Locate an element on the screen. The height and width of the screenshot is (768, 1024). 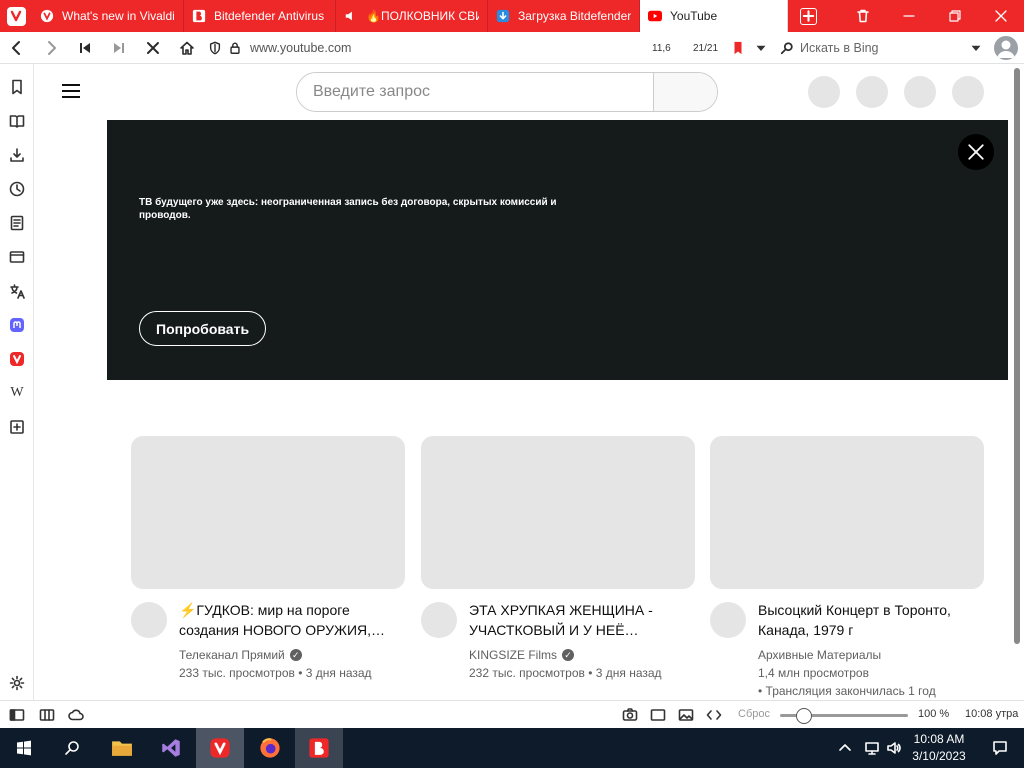
vivaldi-menu-button is located at coordinates (16, 16).